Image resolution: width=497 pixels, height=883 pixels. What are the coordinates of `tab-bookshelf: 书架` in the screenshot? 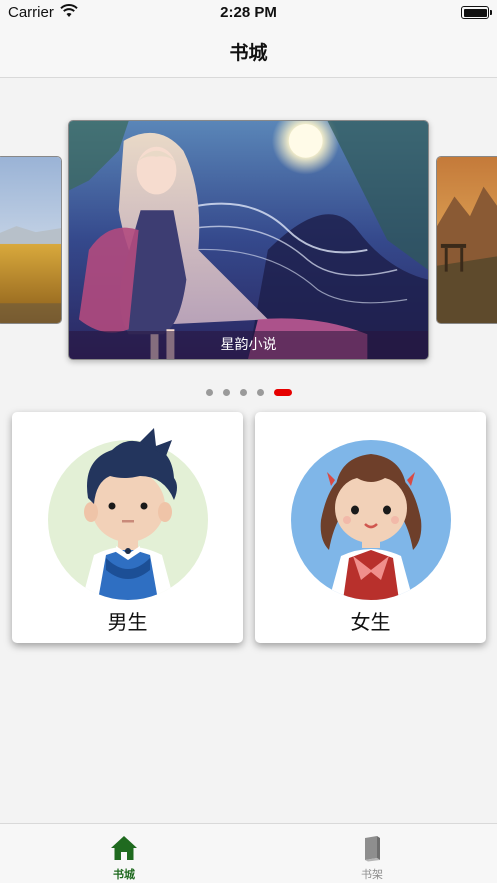 It's located at (372, 853).